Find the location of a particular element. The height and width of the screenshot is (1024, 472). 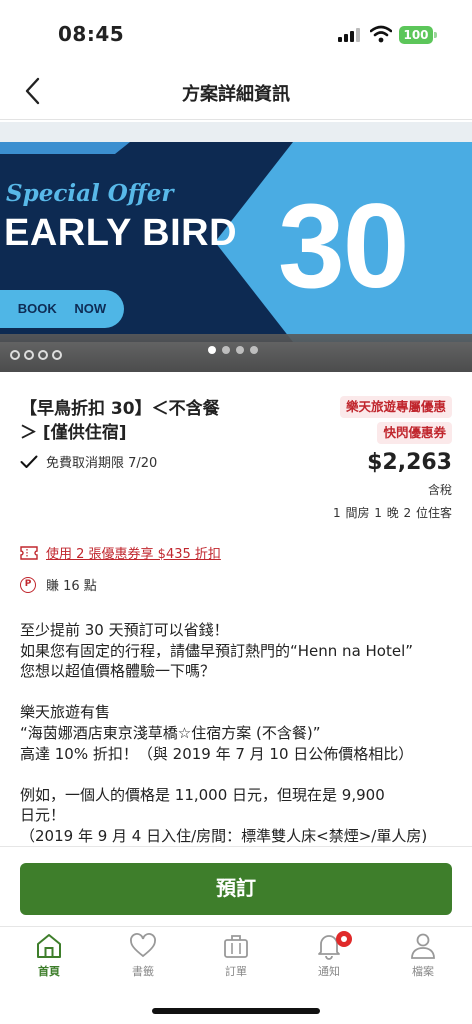

tab-label-orders: 訂單 is located at coordinates (236, 971).